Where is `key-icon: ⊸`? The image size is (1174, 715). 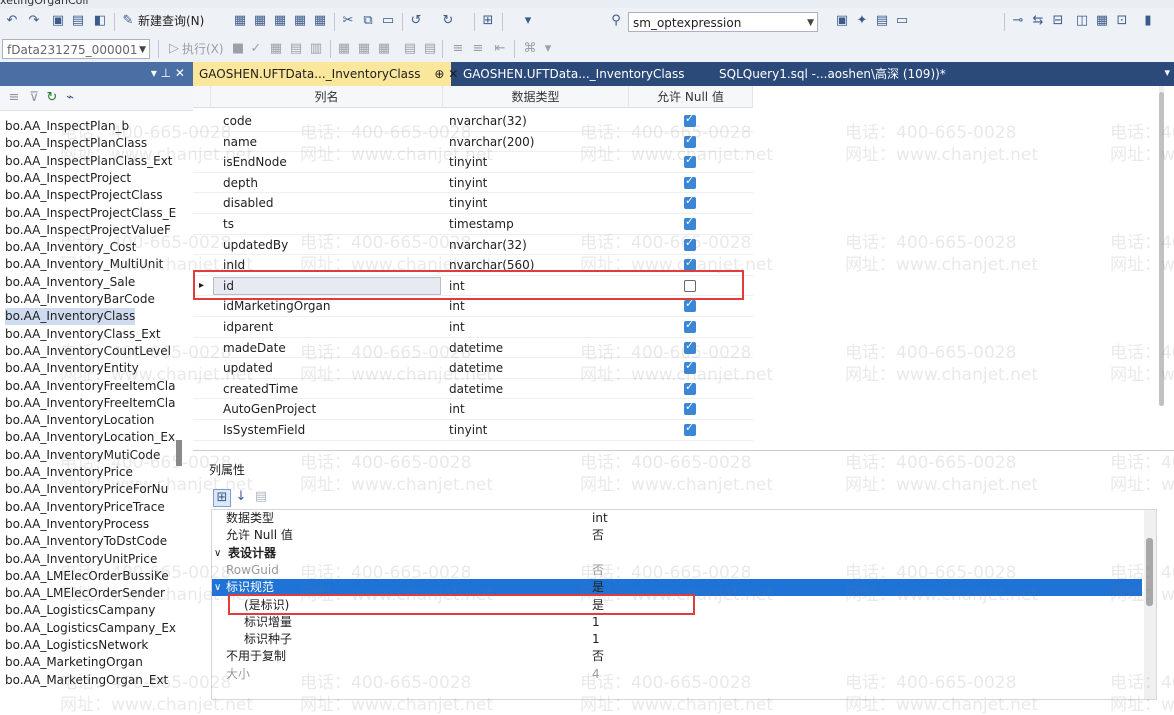
key-icon: ⊸ is located at coordinates (1018, 21).